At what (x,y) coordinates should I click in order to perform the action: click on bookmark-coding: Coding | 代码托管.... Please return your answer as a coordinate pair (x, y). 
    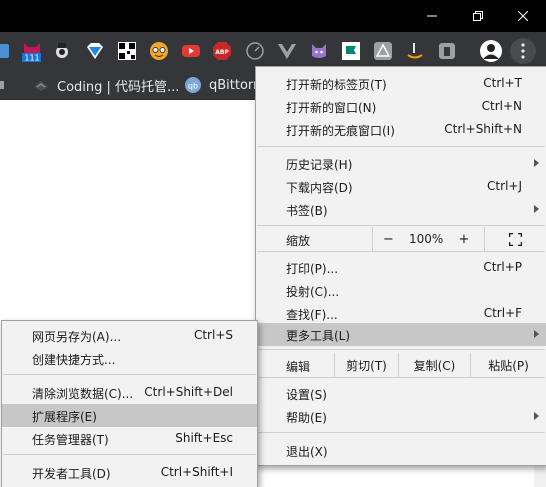
    Looking at the image, I should click on (106, 85).